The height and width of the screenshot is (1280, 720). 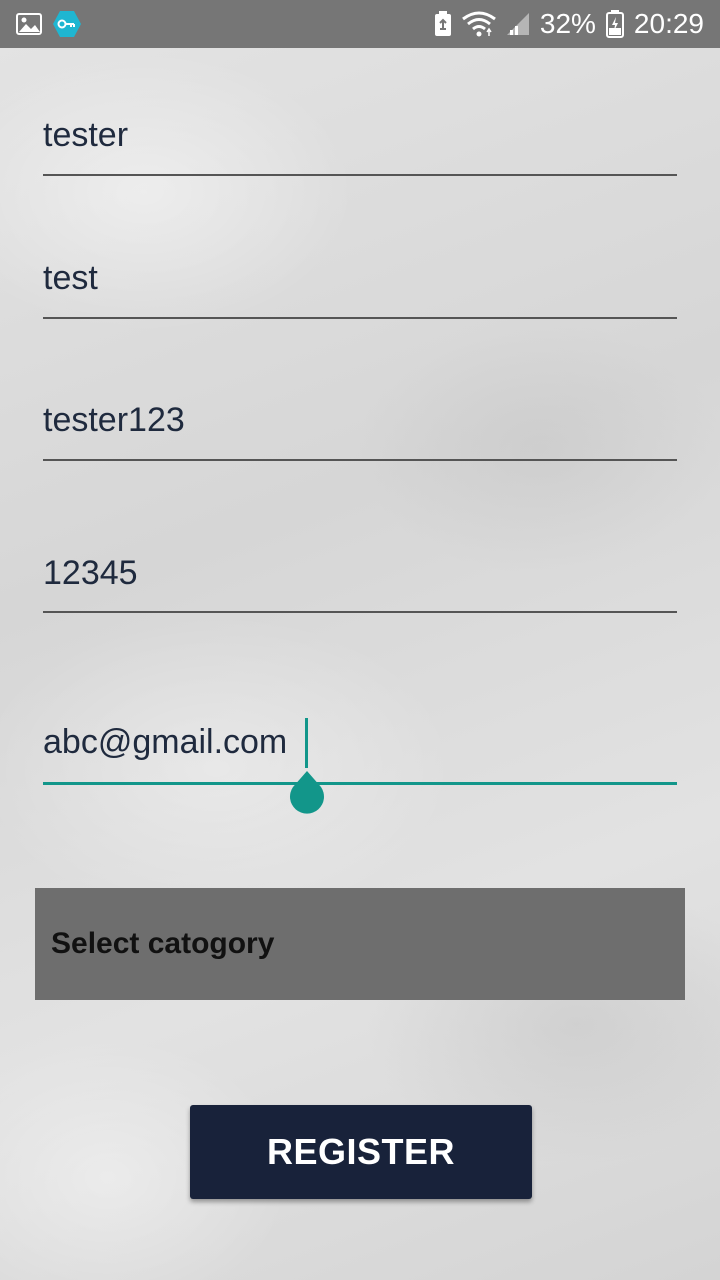 What do you see at coordinates (361, 1152) in the screenshot?
I see `register-button: REGISTER` at bounding box center [361, 1152].